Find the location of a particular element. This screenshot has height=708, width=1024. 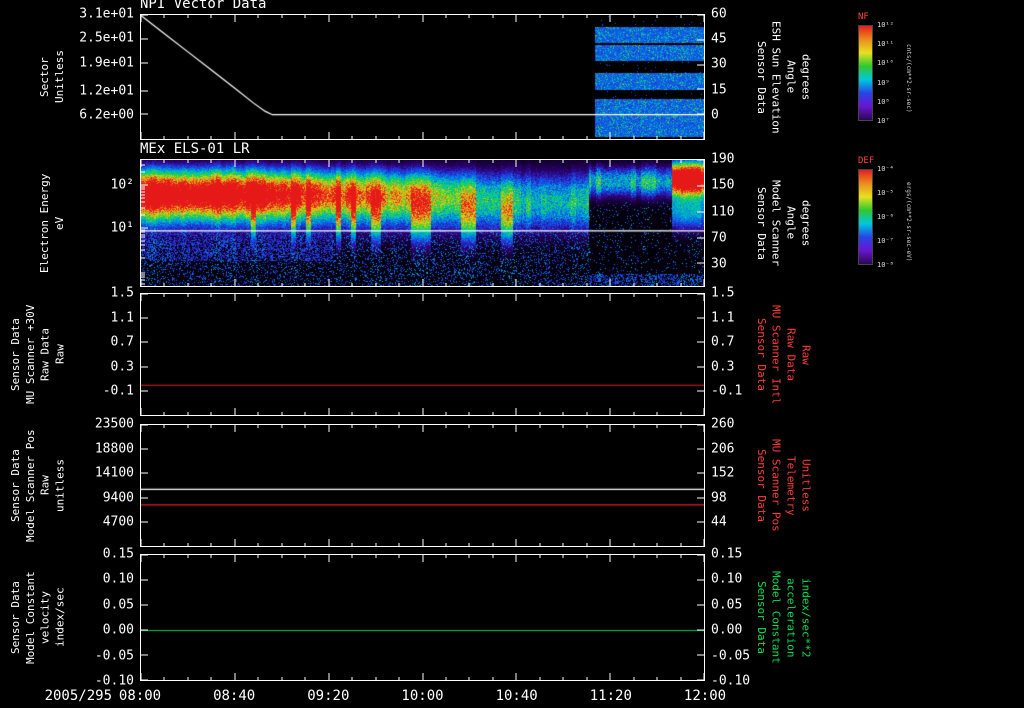

axis-tick-label: 190 is located at coordinates (723, 159).